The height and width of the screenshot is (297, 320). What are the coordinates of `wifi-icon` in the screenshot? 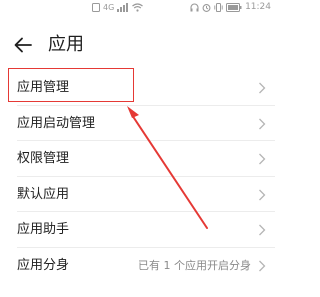 It's located at (138, 7).